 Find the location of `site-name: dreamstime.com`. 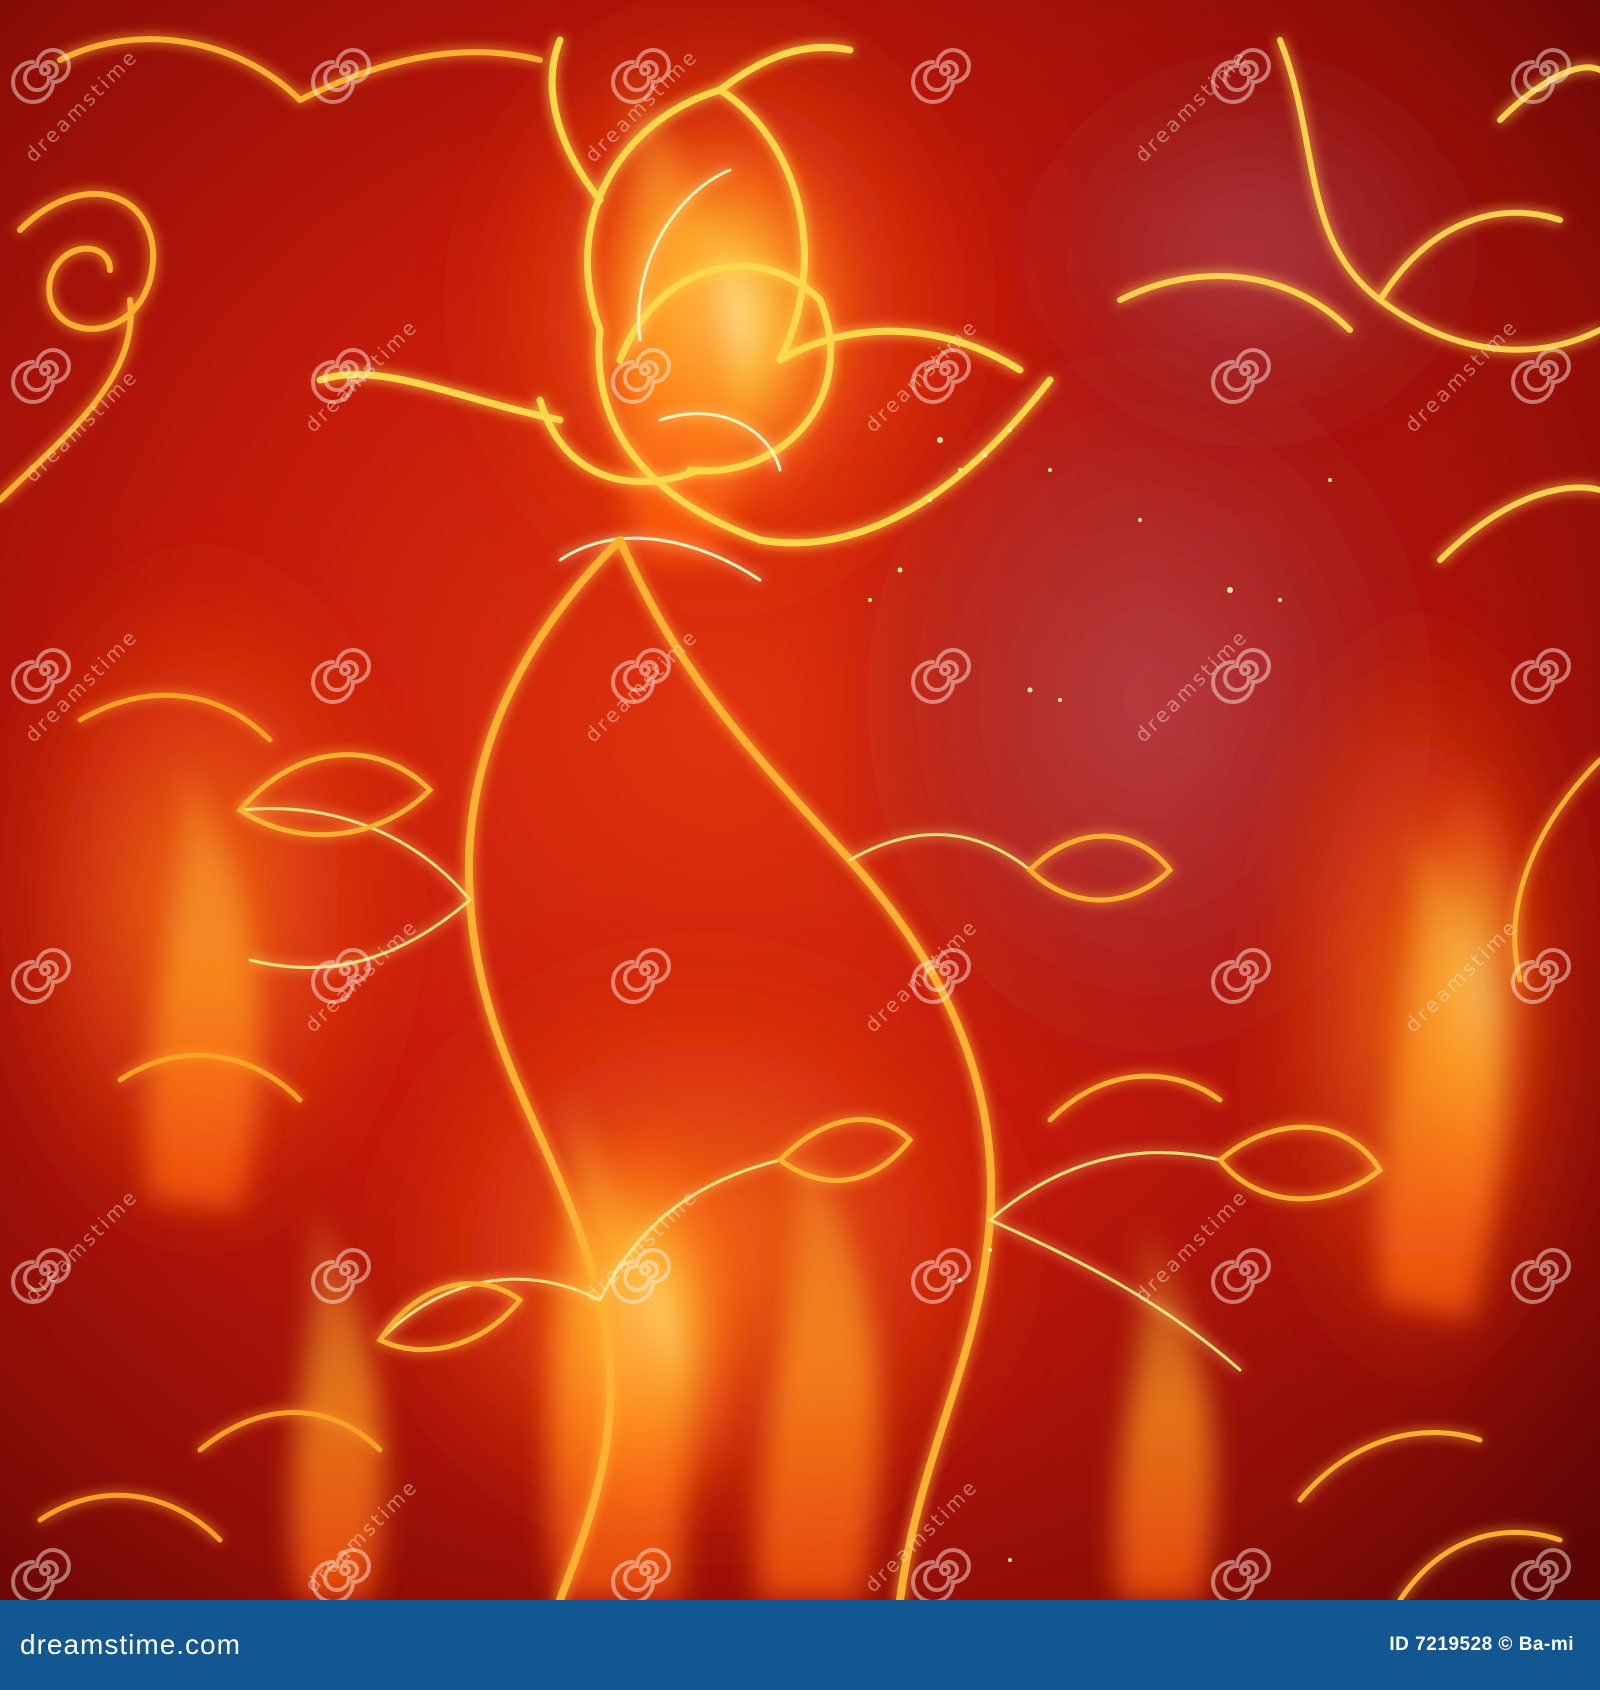

site-name: dreamstime.com is located at coordinates (130, 1645).